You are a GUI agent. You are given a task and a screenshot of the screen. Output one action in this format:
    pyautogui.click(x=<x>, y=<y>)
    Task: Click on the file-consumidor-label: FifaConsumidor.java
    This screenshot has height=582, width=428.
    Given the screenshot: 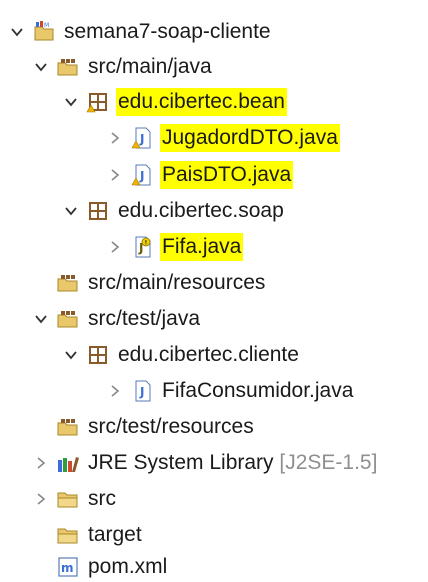 What is the action you would take?
    pyautogui.click(x=258, y=390)
    